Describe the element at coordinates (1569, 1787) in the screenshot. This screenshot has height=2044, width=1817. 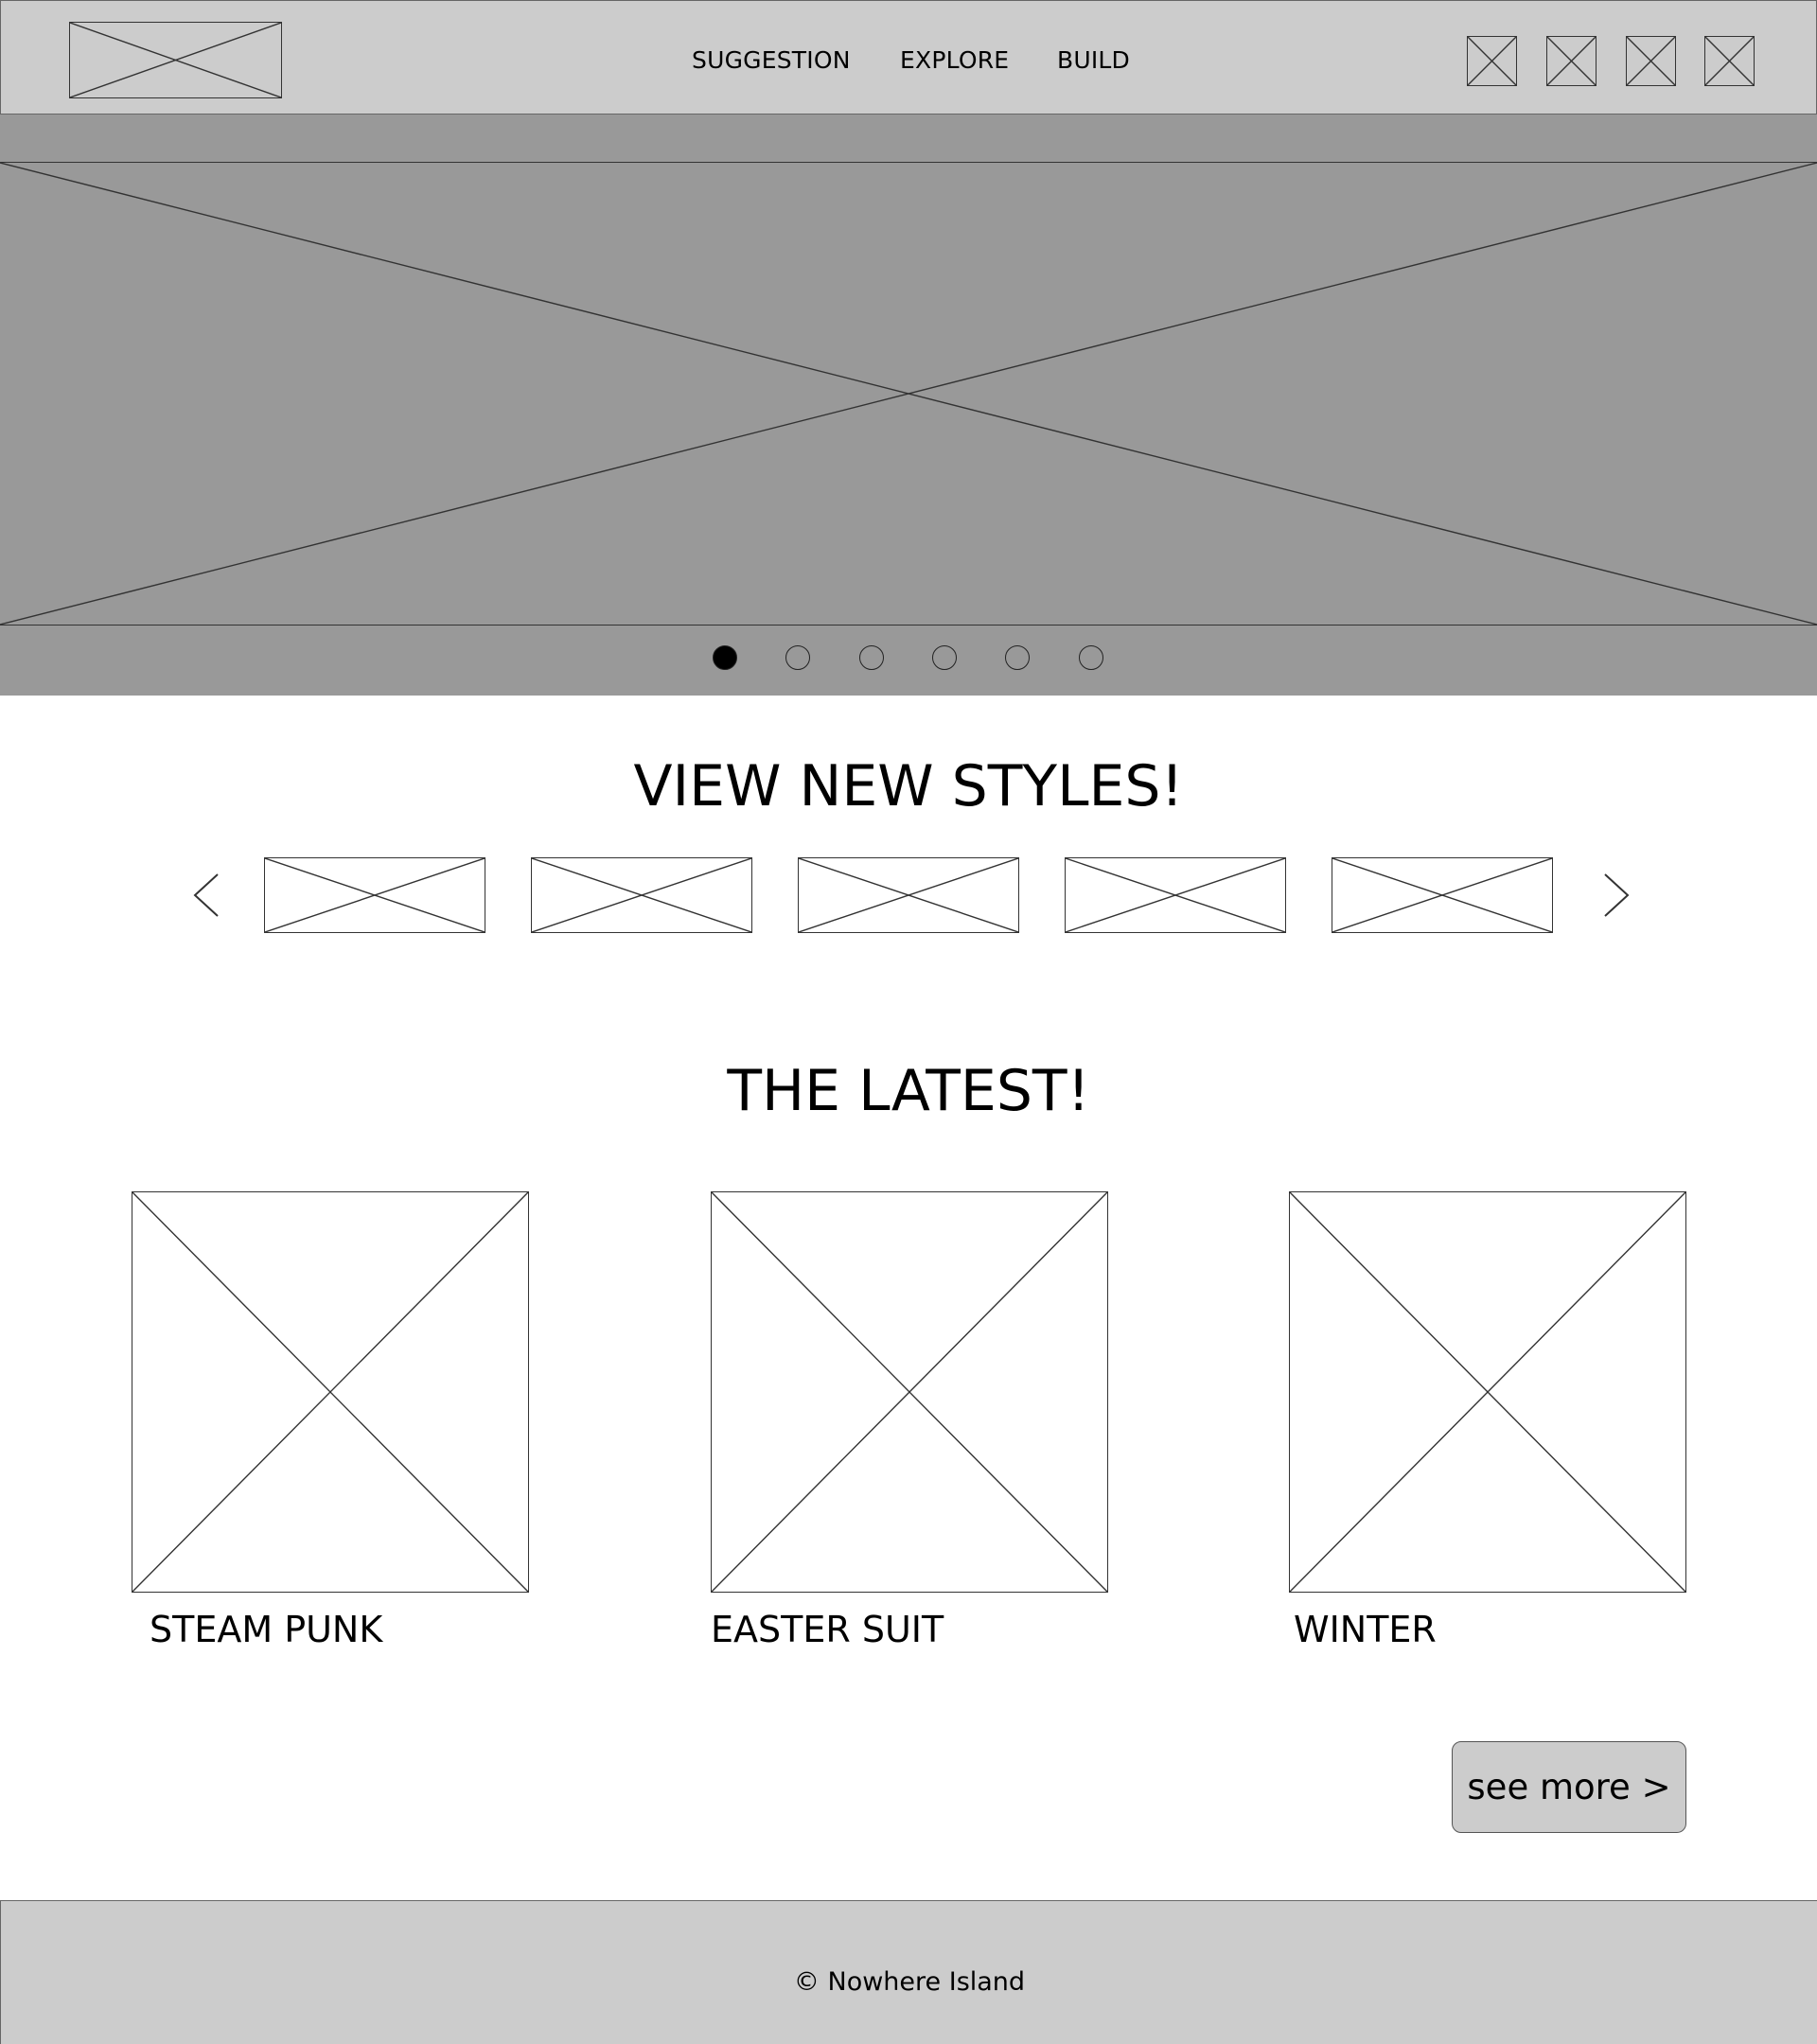
I see `see-more-button: see more >` at that location.